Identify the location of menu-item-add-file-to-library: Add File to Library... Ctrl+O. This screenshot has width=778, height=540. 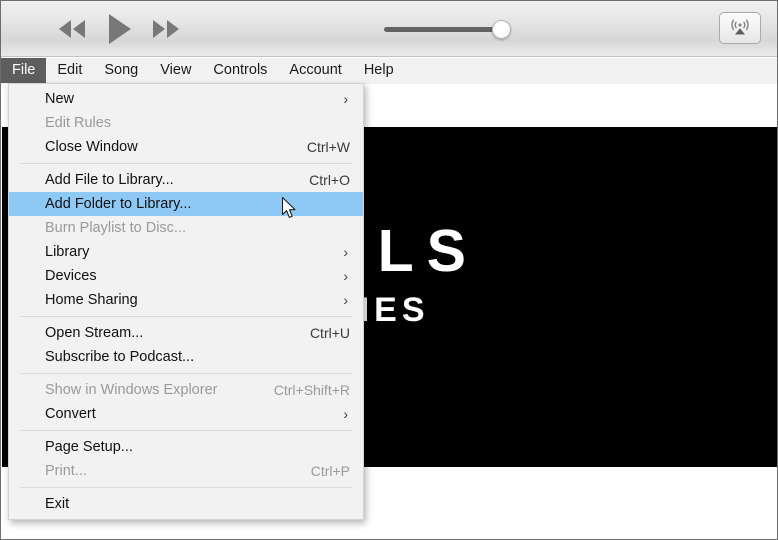
(186, 180).